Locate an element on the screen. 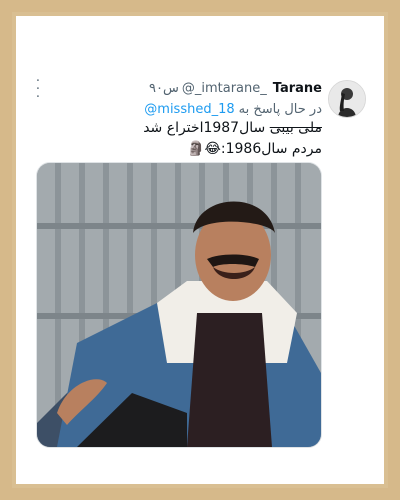 The height and width of the screenshot is (500, 400). reply-prefix: در حال پاسخ به is located at coordinates (280, 109).